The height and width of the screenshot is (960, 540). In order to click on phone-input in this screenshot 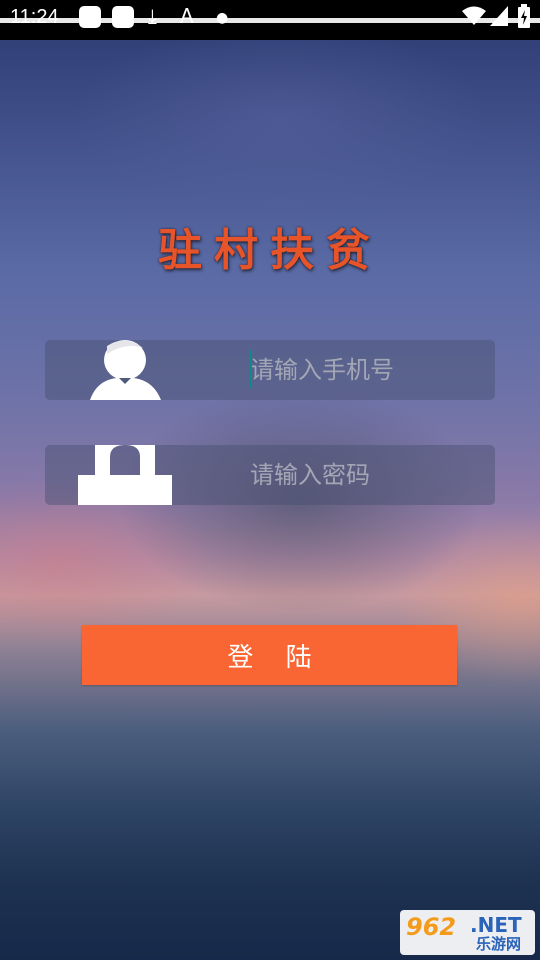, I will do `click(345, 370)`.